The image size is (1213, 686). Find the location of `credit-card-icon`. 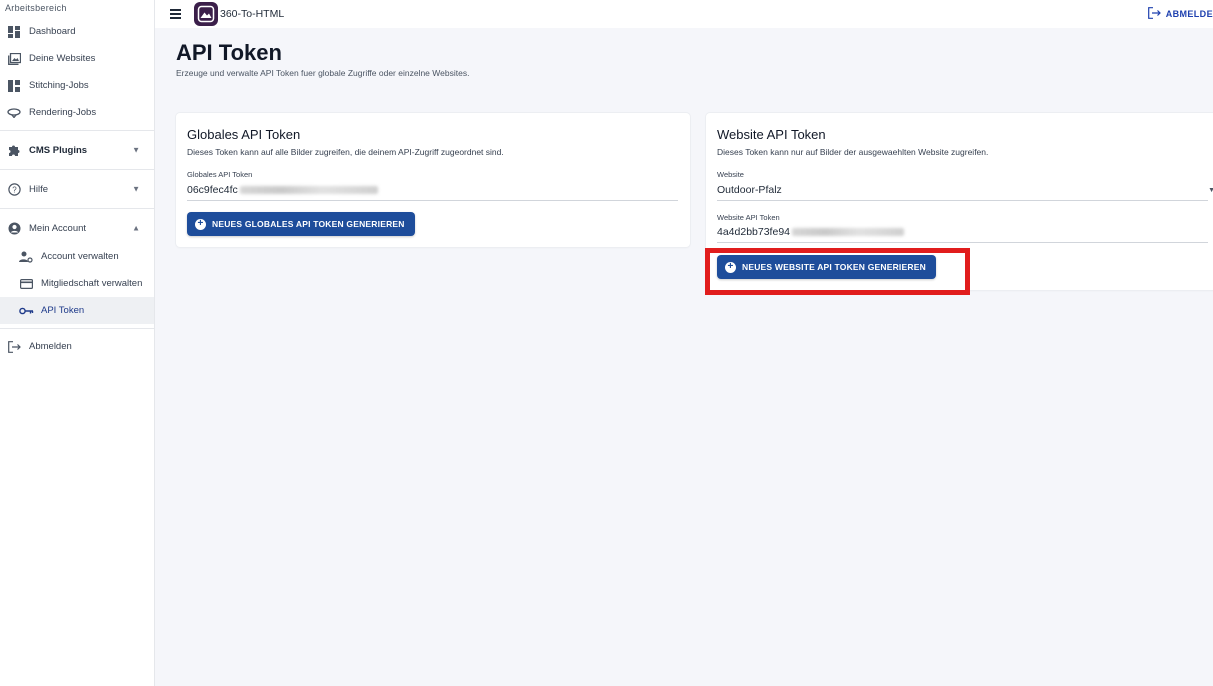

credit-card-icon is located at coordinates (26, 284).